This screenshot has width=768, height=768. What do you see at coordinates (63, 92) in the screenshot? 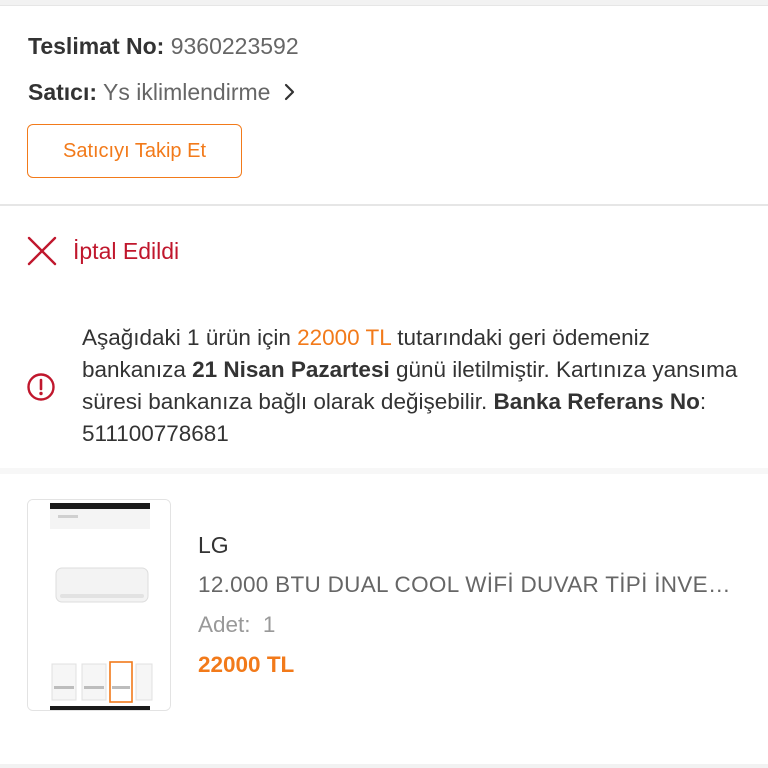
I see `seller-label: Satıcı:` at bounding box center [63, 92].